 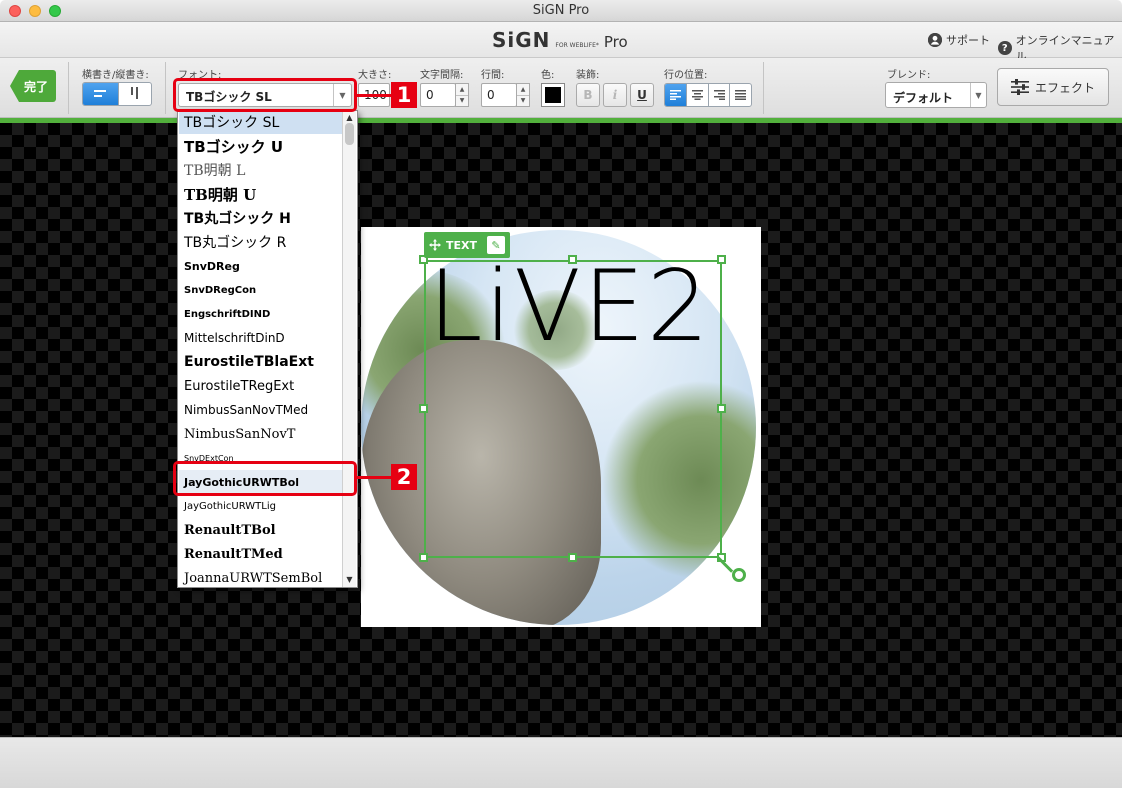 What do you see at coordinates (588, 75) in the screenshot?
I see `decoration-label: 装飾:` at bounding box center [588, 75].